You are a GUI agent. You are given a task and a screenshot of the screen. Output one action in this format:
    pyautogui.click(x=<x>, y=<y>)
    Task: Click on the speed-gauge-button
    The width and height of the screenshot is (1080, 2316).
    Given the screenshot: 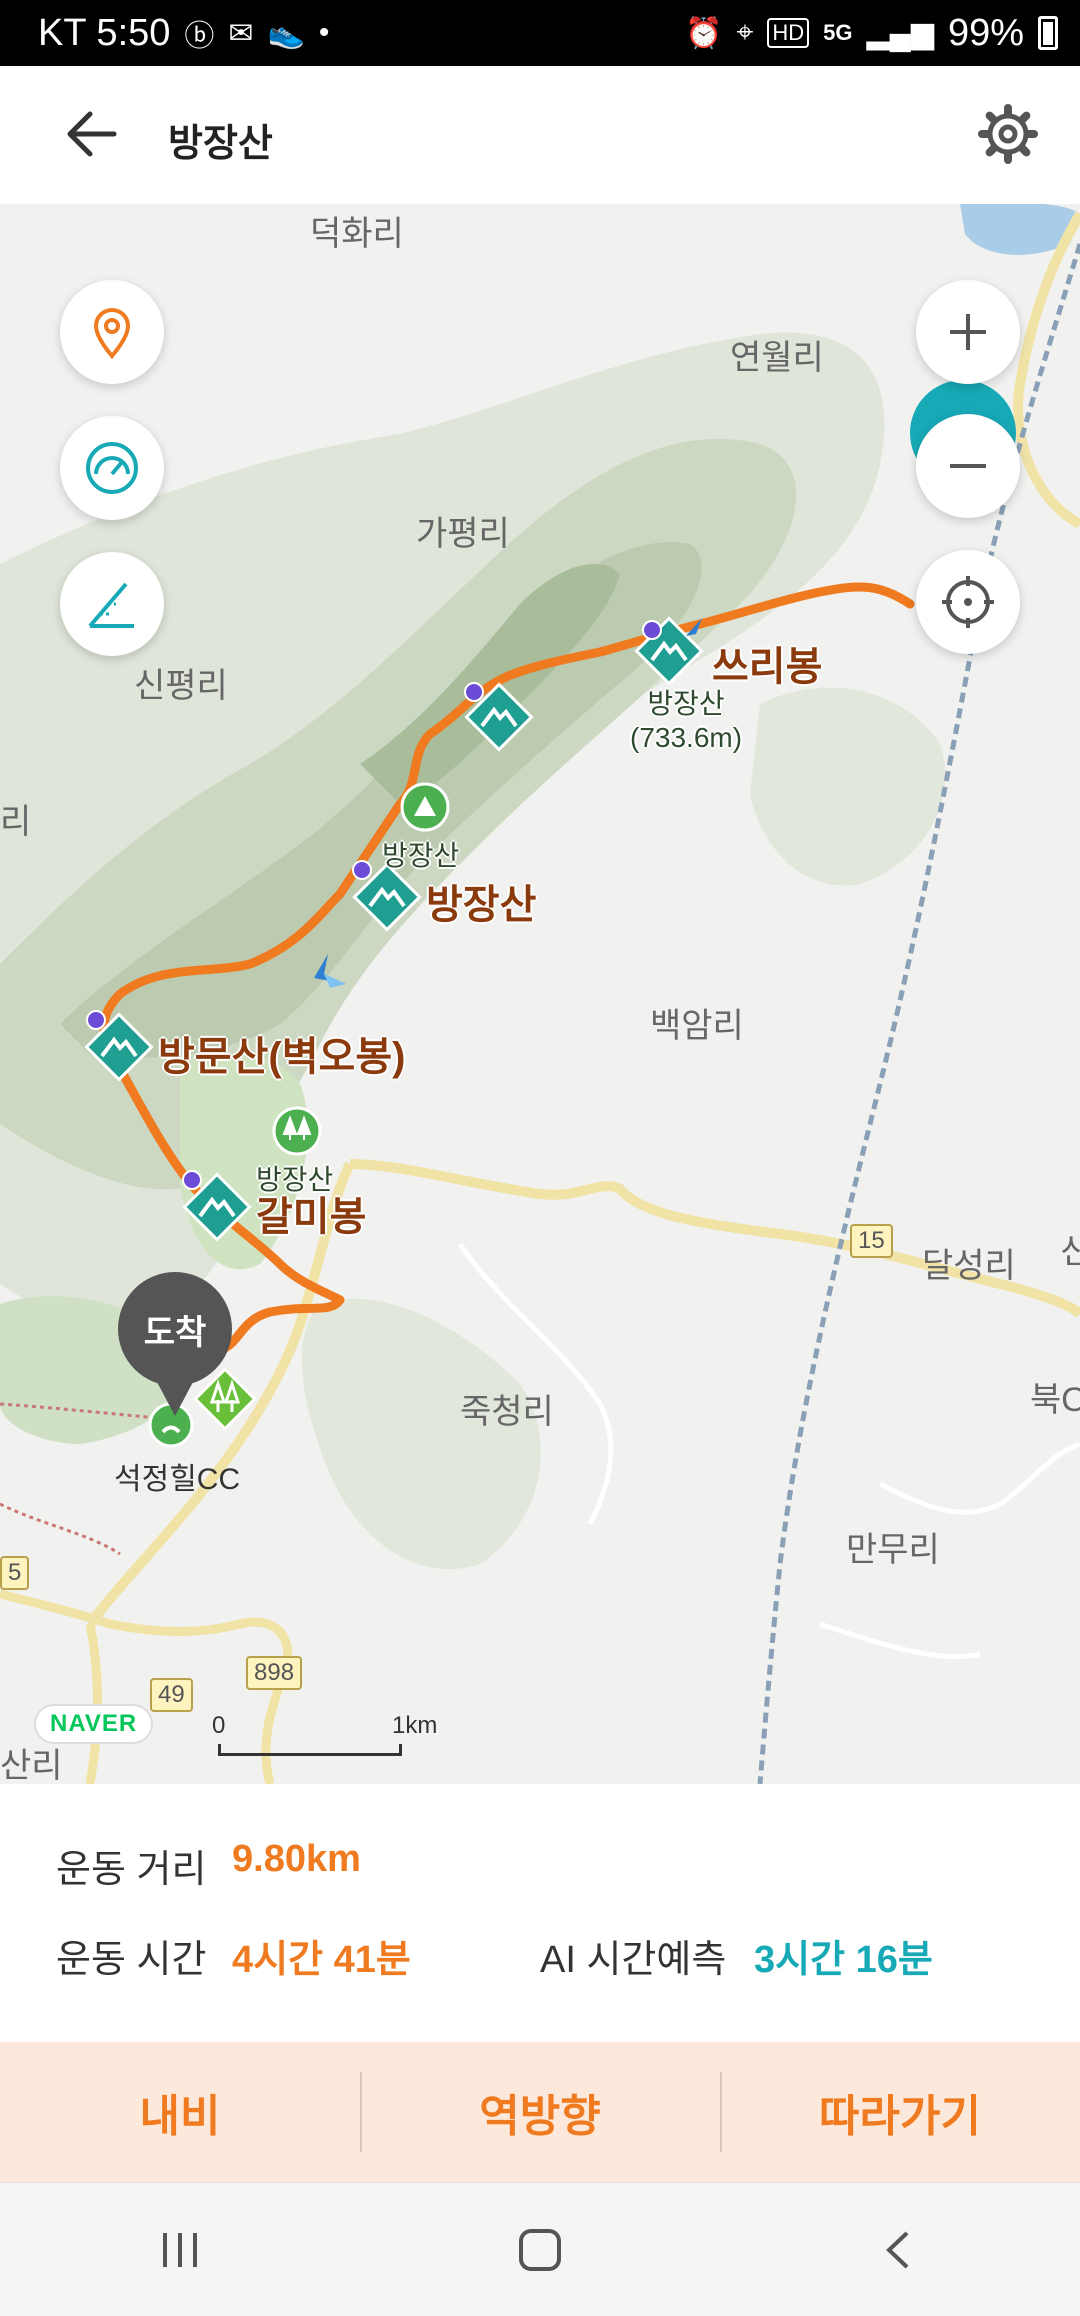 What is the action you would take?
    pyautogui.click(x=112, y=468)
    